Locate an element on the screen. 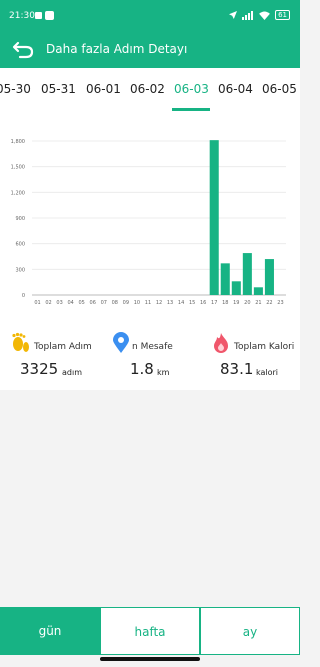 The width and height of the screenshot is (320, 667). signal-icon is located at coordinates (248, 15).